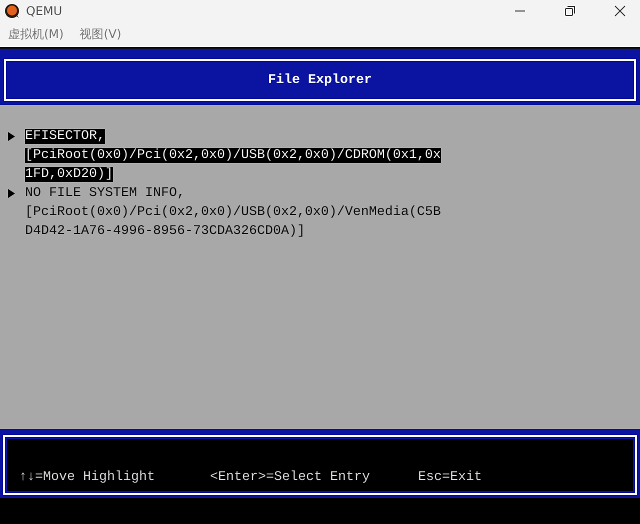 The image size is (640, 524). I want to click on window-title: QEMU, so click(44, 11).